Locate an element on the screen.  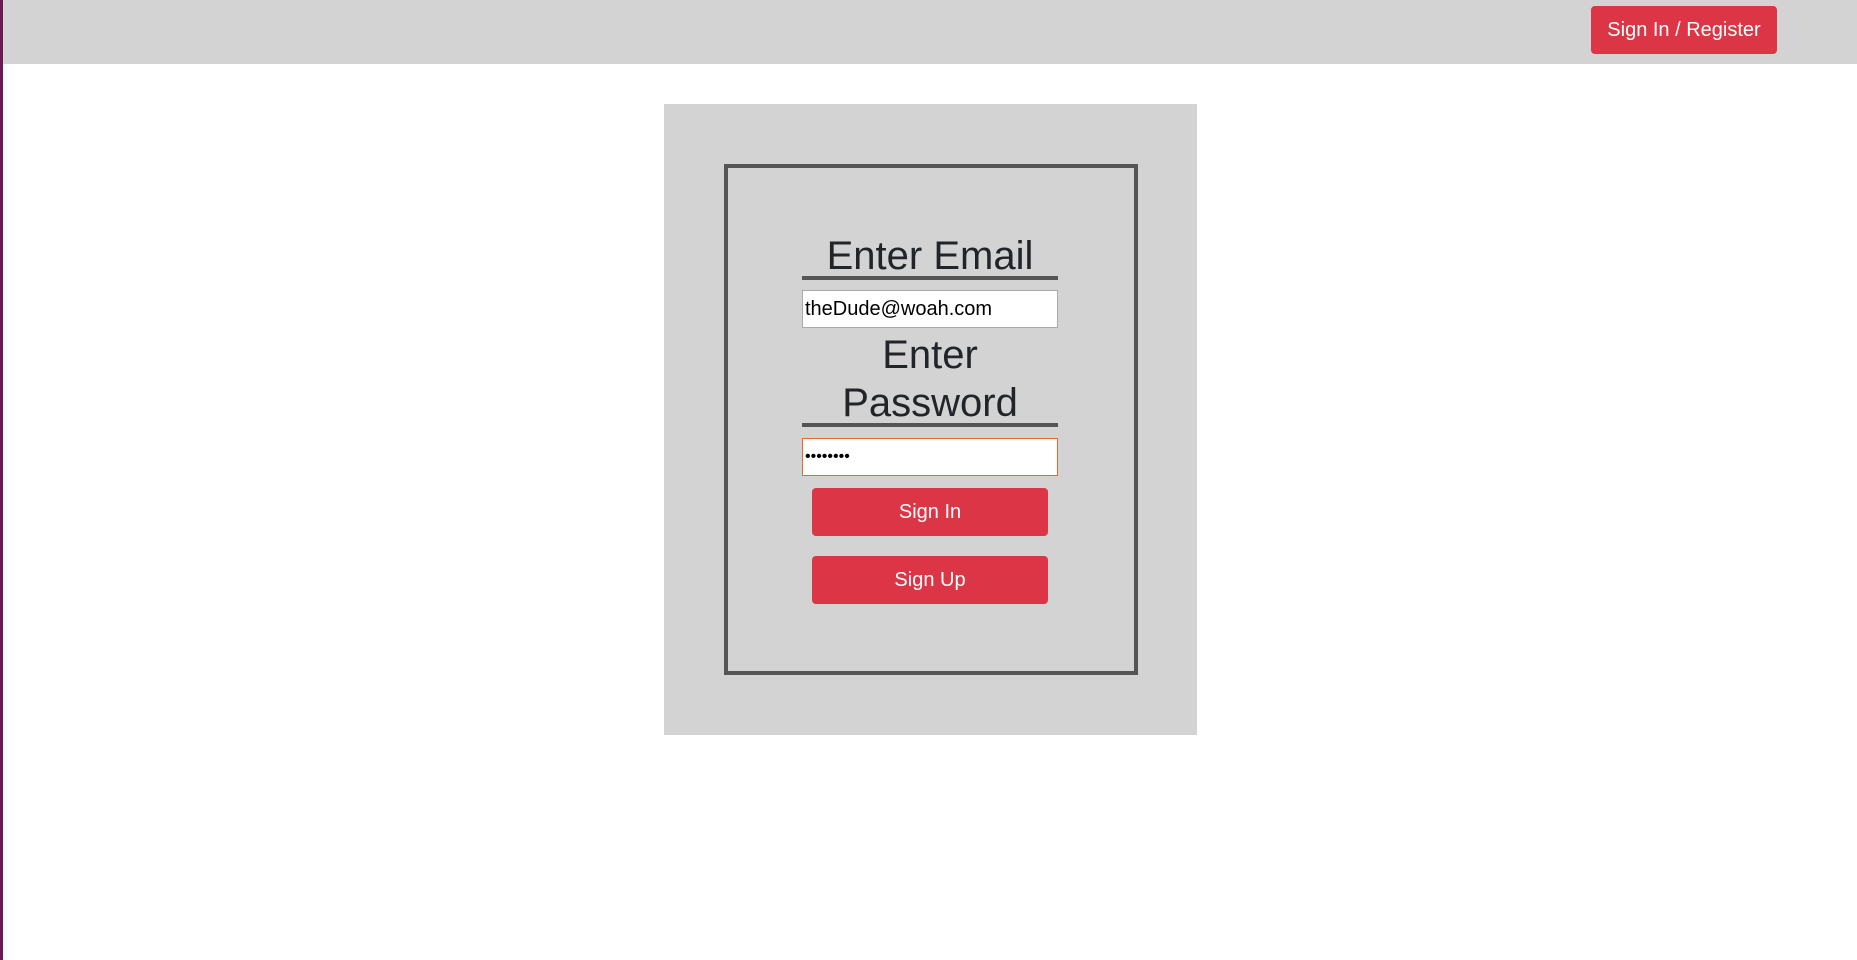
window-left-edge is located at coordinates (1, 480).